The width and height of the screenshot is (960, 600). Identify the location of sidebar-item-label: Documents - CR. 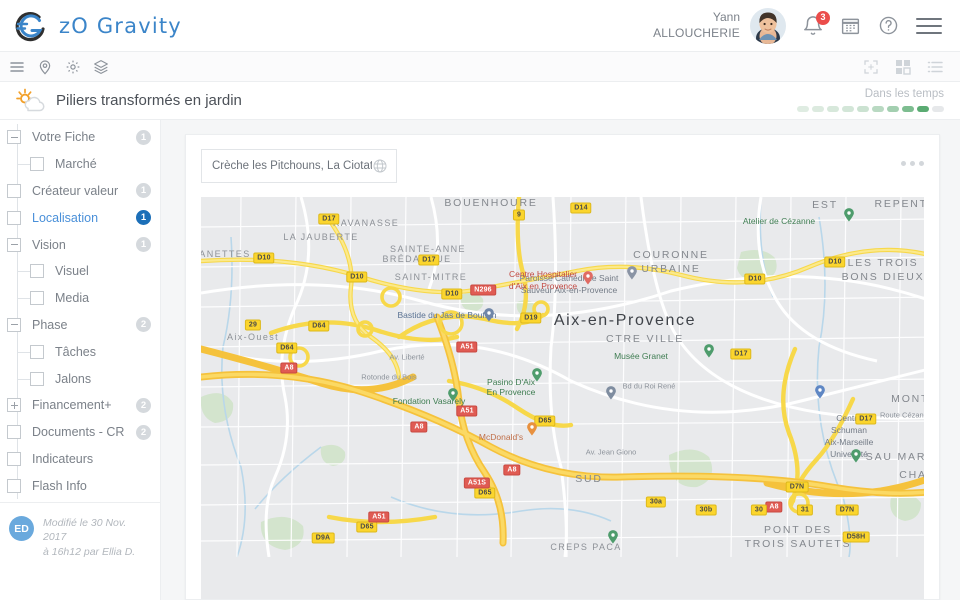
(78, 432).